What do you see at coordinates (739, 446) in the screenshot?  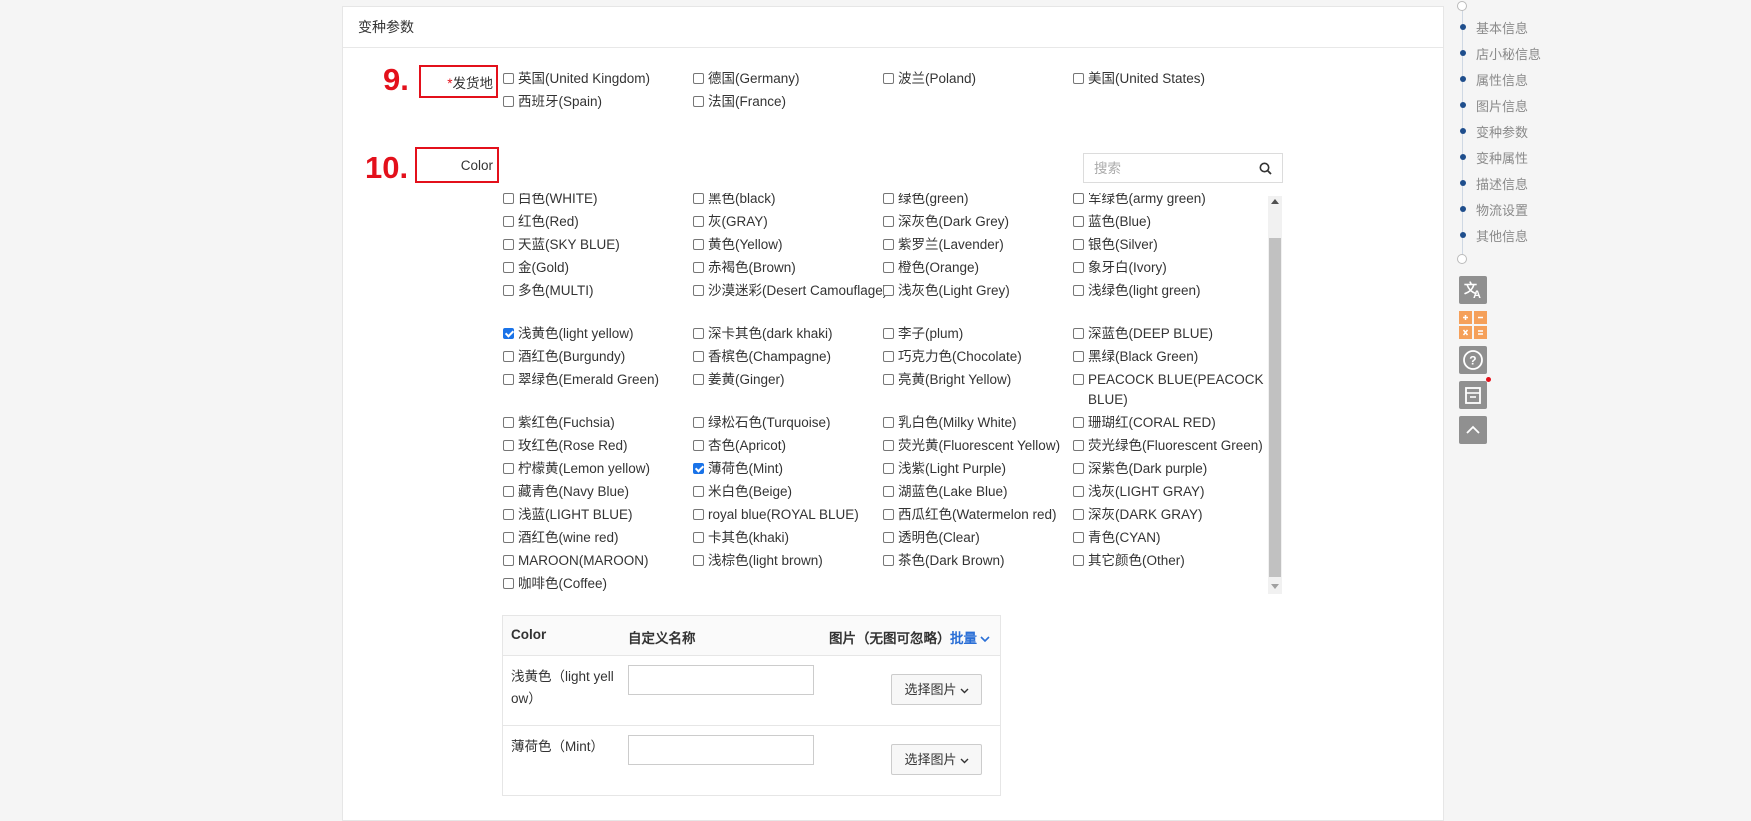 I see `checkbox-option: 杏色(Apricot)` at bounding box center [739, 446].